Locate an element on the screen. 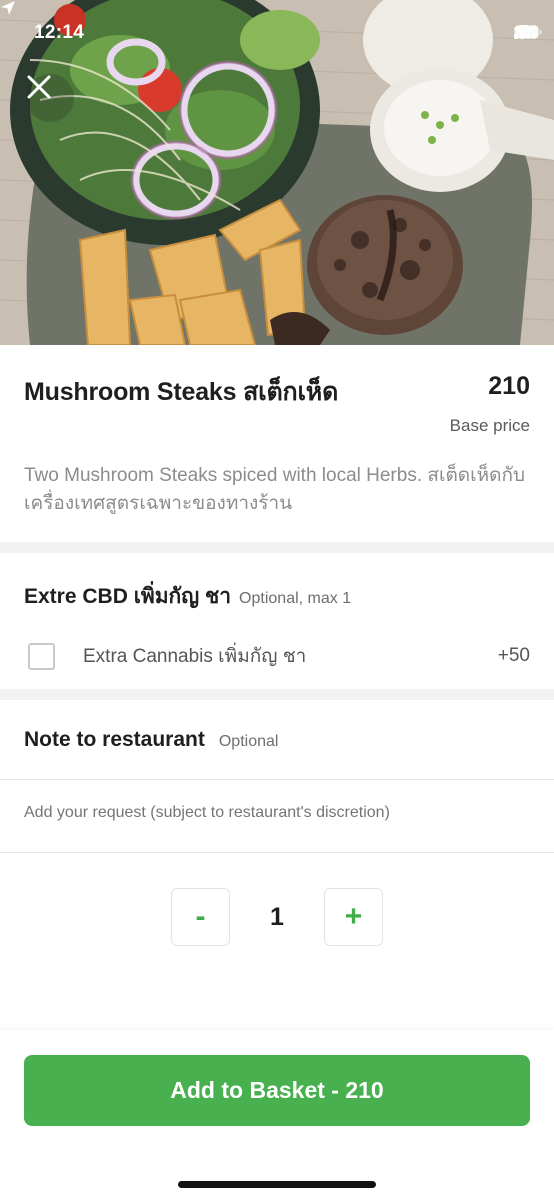 The image size is (554, 1200). item-title: Mushroom Steaks สเต็กเห็ด is located at coordinates (181, 392).